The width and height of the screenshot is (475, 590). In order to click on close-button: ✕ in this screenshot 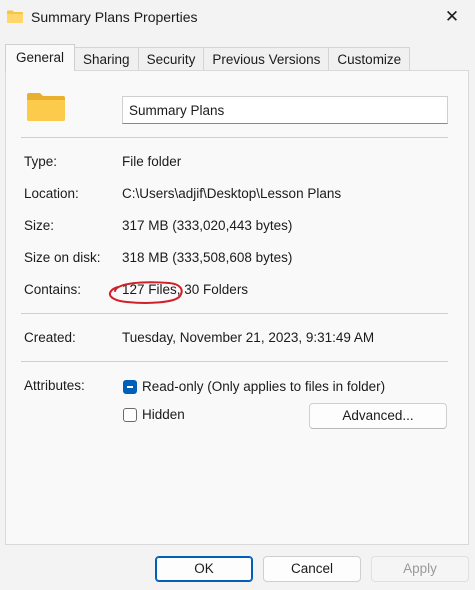, I will do `click(452, 17)`.